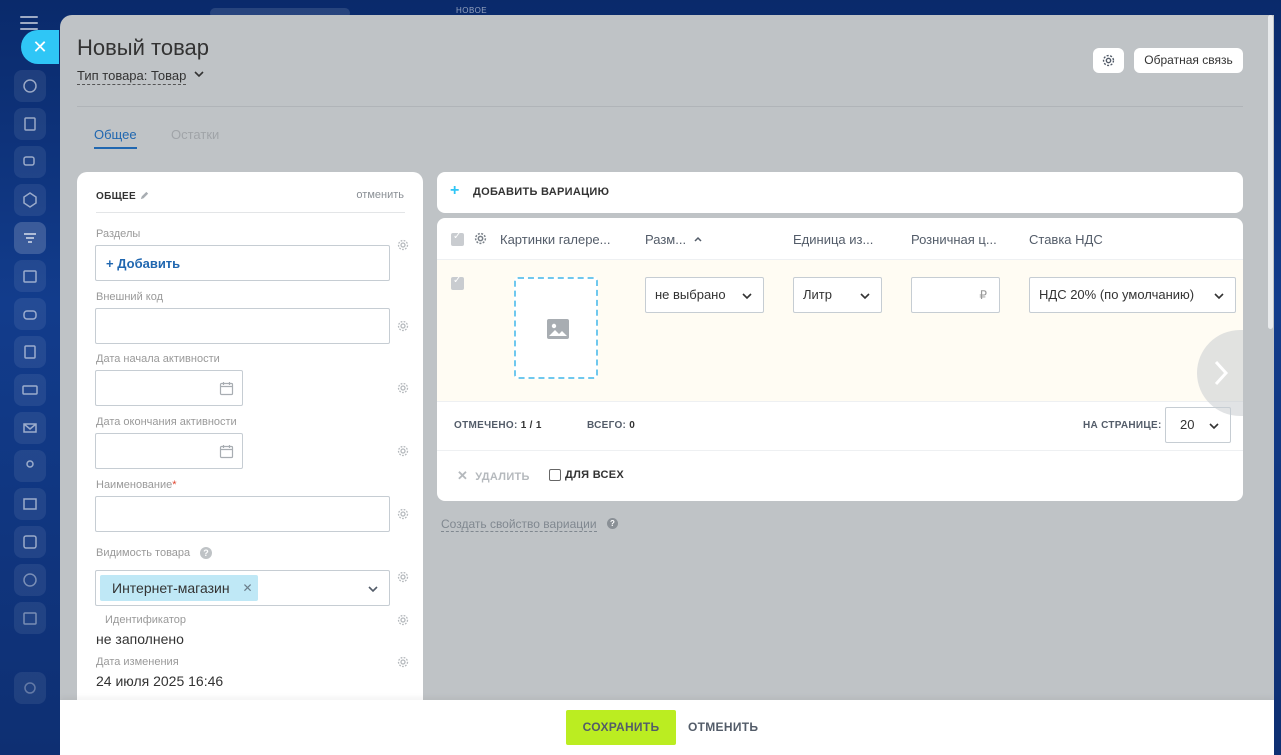 The width and height of the screenshot is (1281, 755). What do you see at coordinates (160, 681) in the screenshot?
I see `modified-value: 24 июля 2025 16:46` at bounding box center [160, 681].